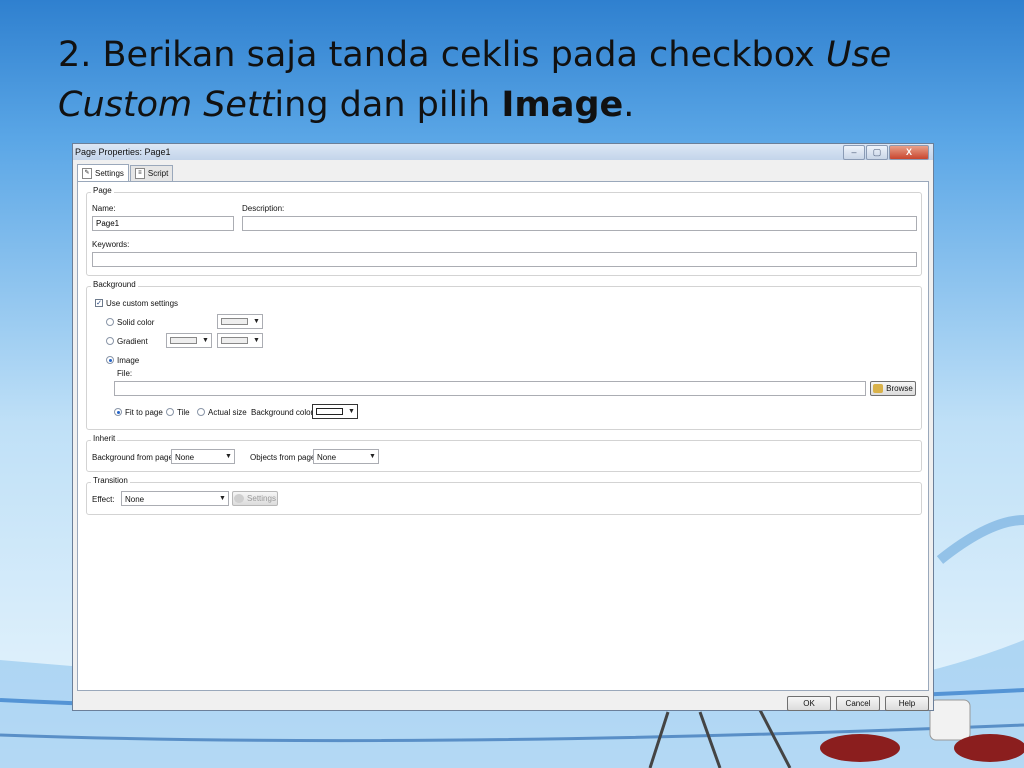 The image size is (1024, 768). I want to click on help-label: Help, so click(907, 703).